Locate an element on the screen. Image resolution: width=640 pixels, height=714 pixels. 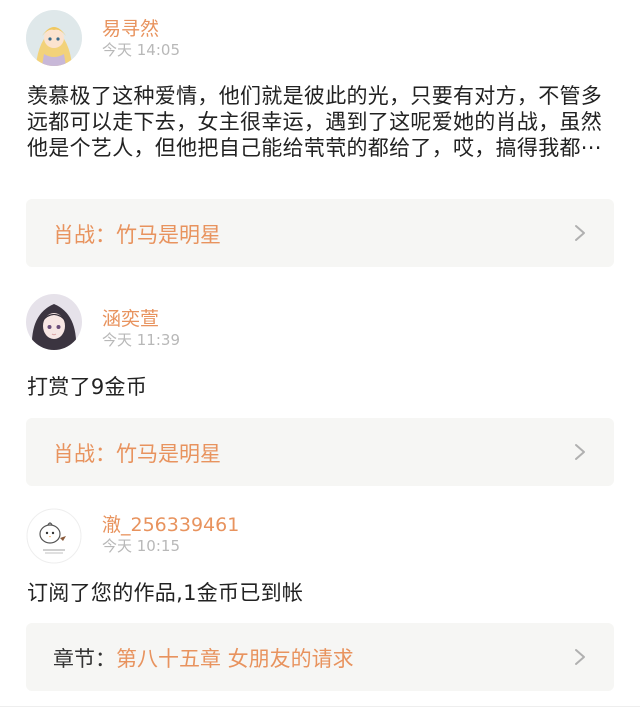
chick-avatar-icon is located at coordinates (54, 536).